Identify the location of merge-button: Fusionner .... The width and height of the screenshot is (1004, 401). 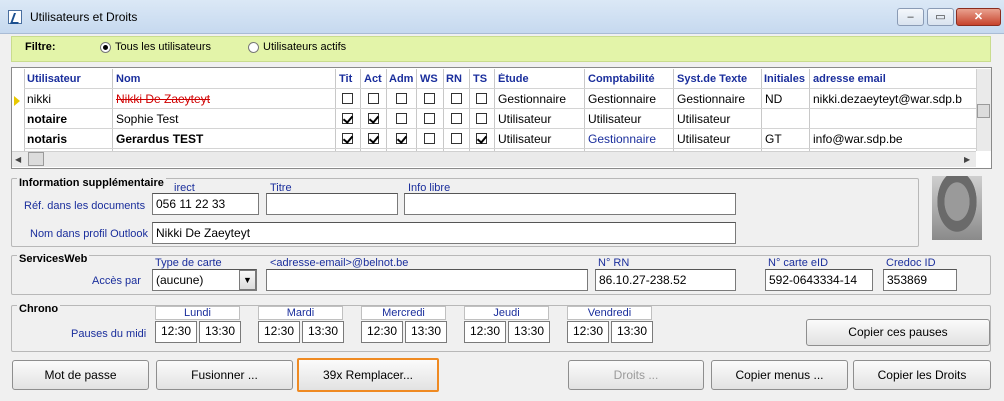
(224, 375).